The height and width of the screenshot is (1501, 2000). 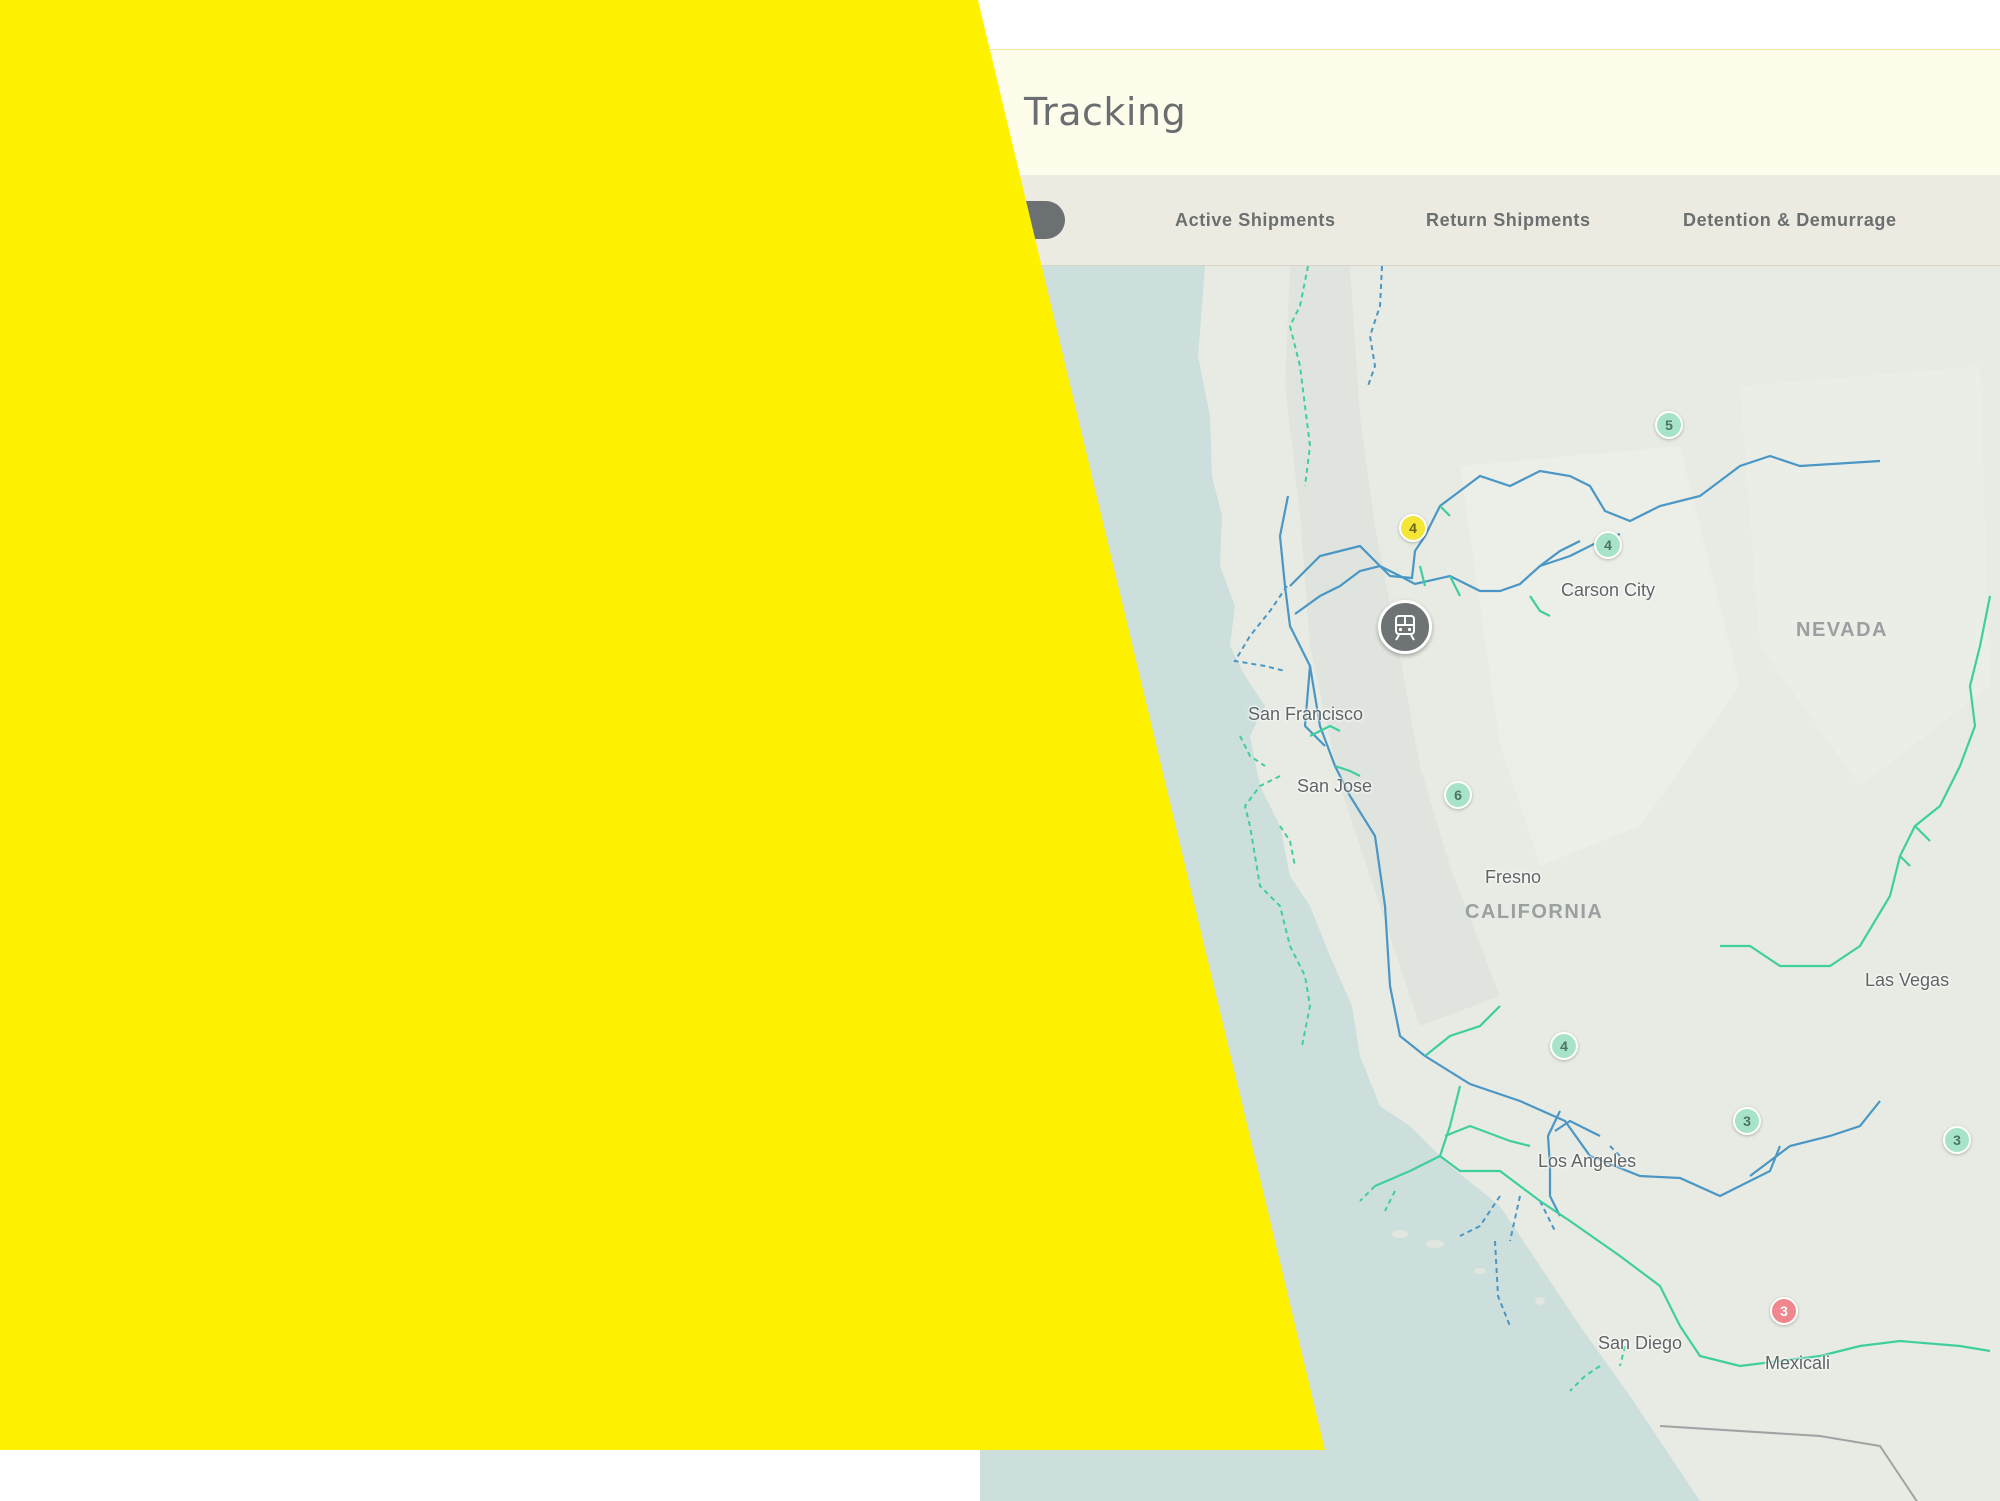 What do you see at coordinates (1907, 980) in the screenshot?
I see `city-label-las-vegas: Las Vegas` at bounding box center [1907, 980].